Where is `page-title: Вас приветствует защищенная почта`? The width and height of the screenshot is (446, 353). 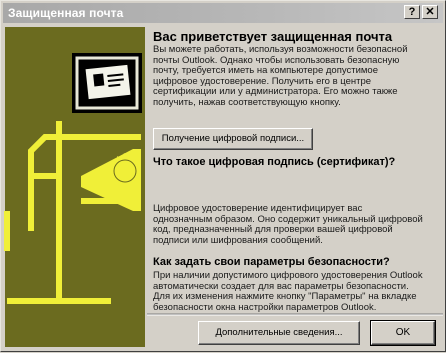
page-title: Вас приветствует защищенная почта is located at coordinates (273, 36).